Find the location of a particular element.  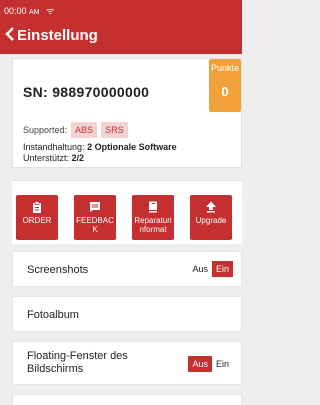

supported-systems: Supported: ABS SRS is located at coordinates (75, 130).